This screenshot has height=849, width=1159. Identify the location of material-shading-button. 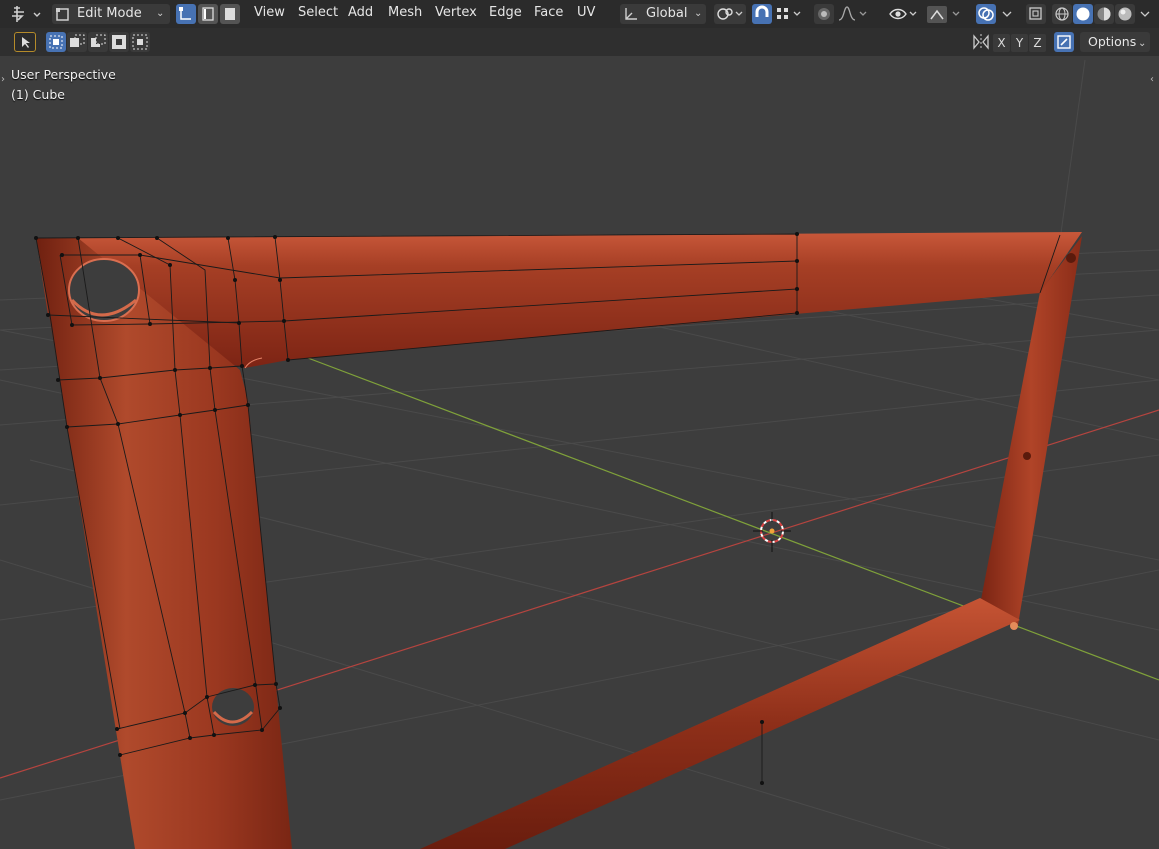
(1104, 14).